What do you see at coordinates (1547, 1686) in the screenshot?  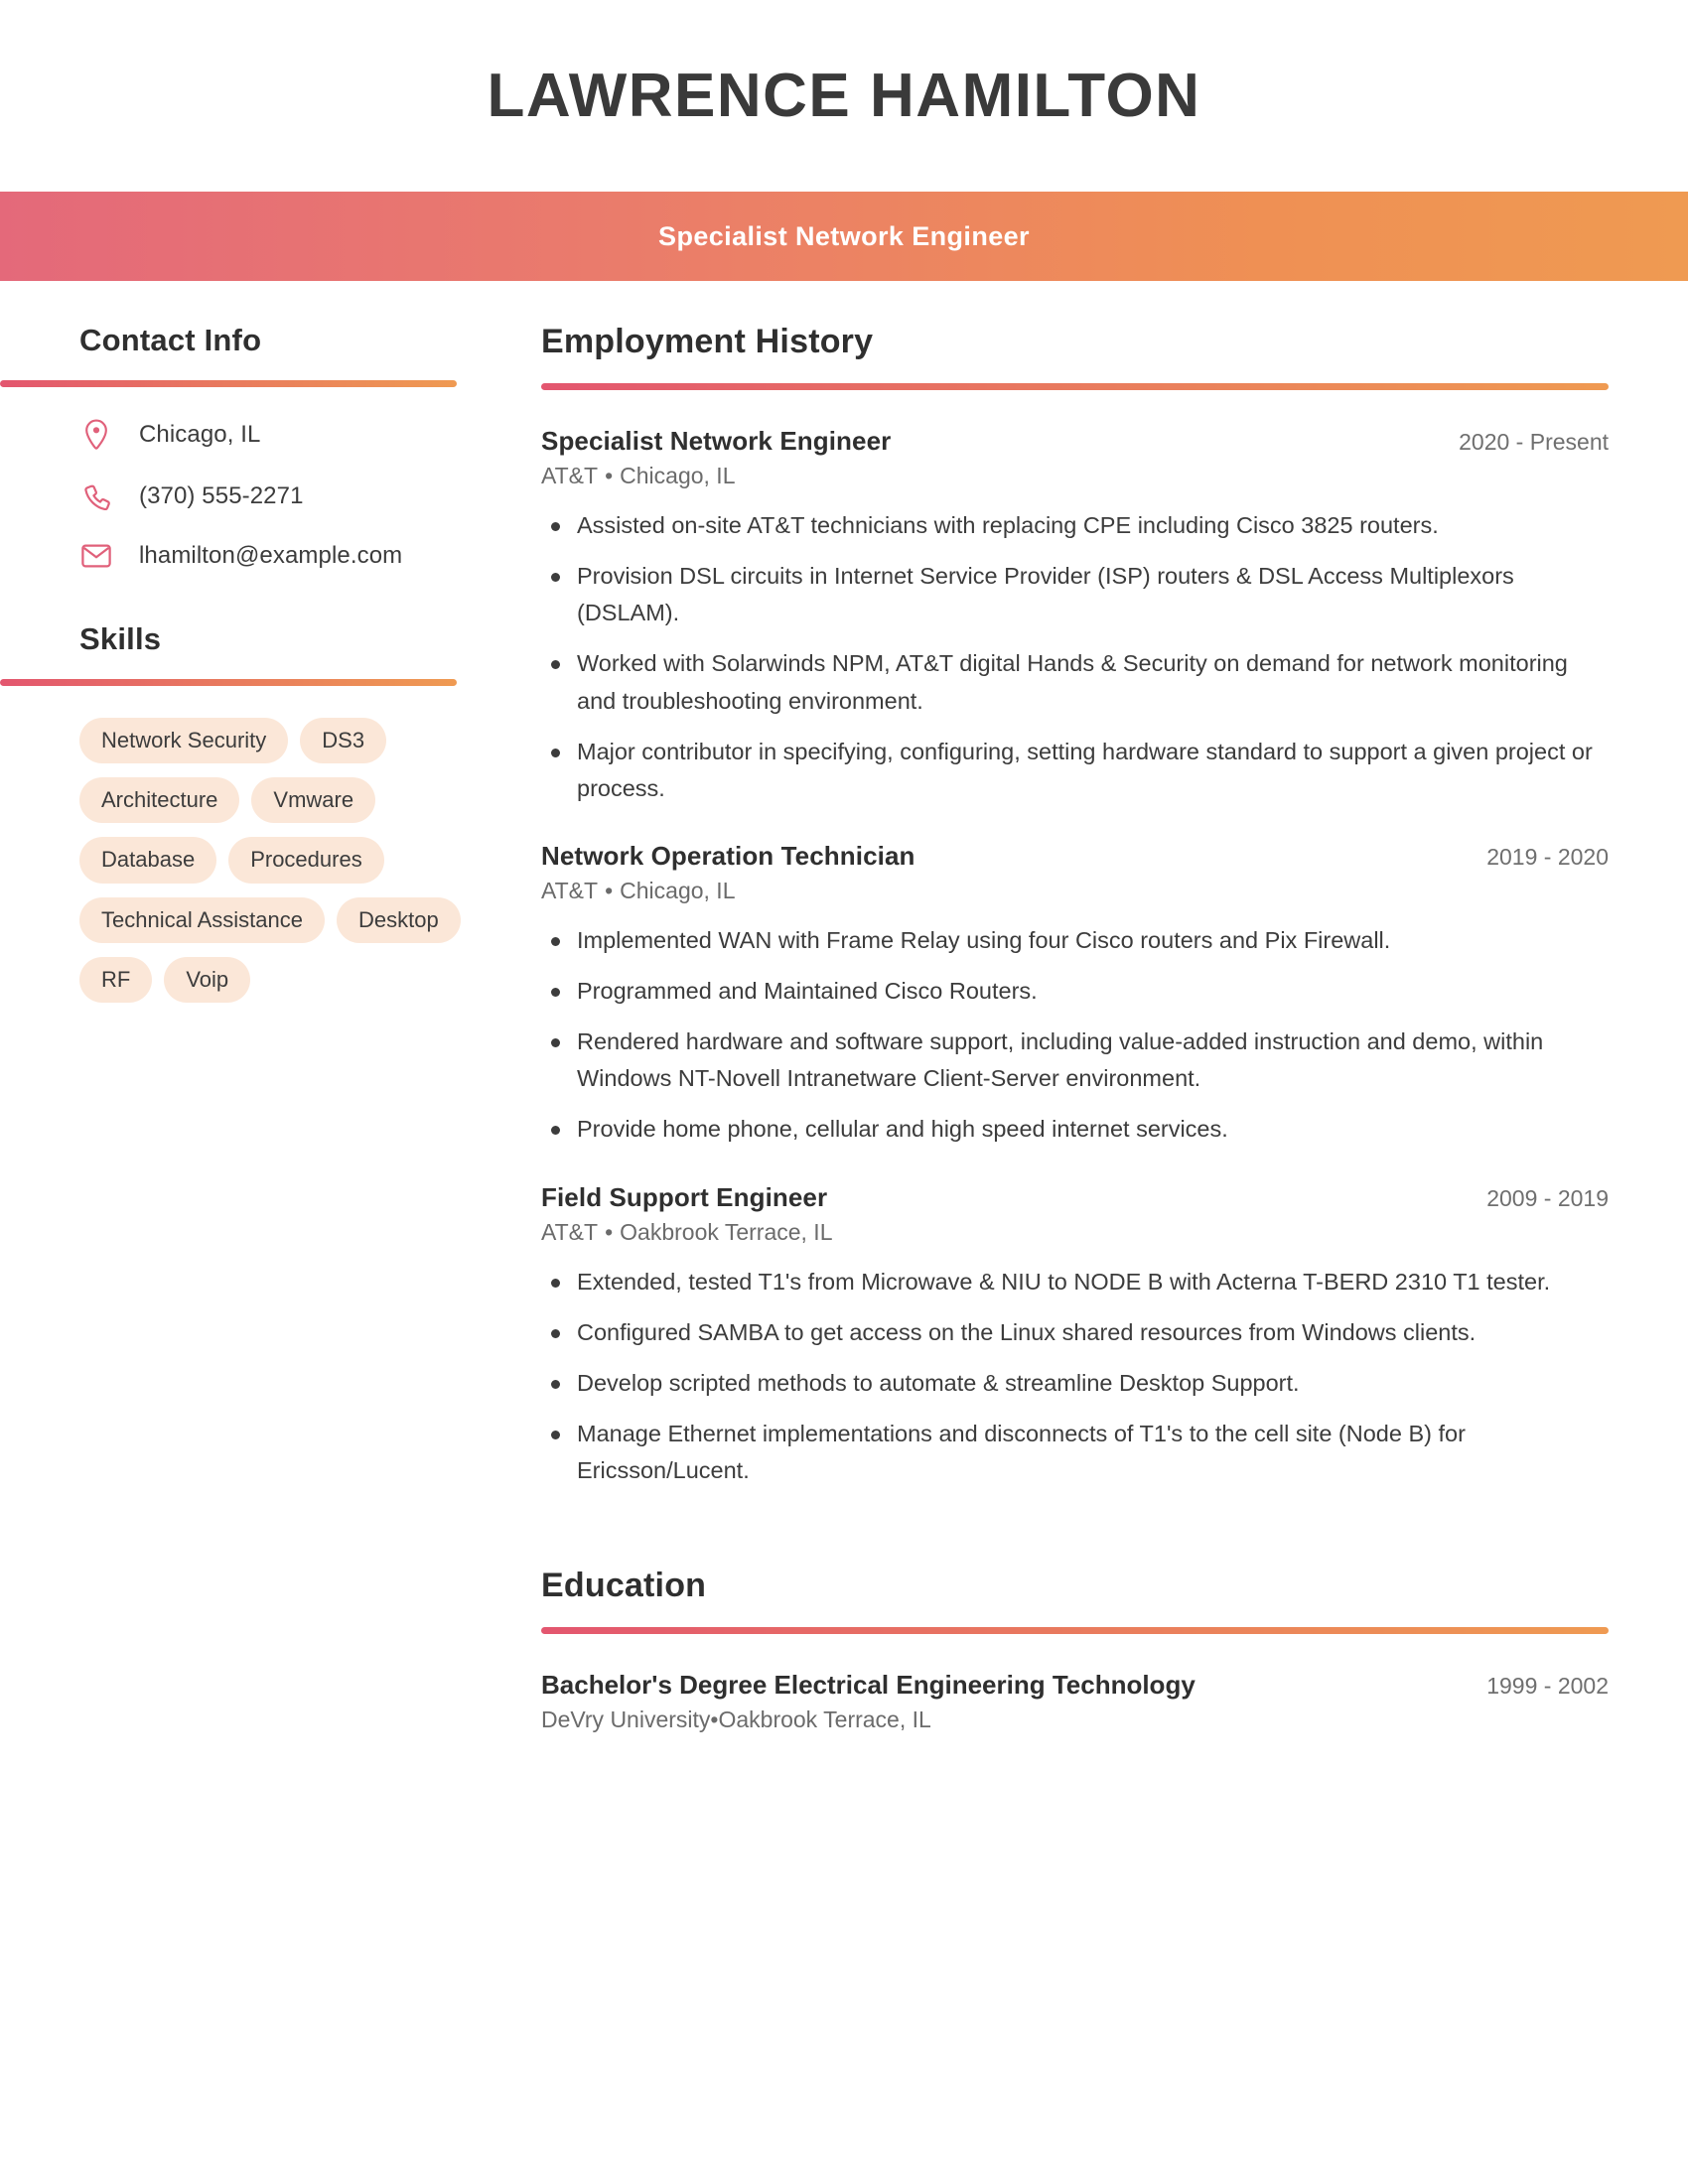 I see `education-dates: 1999 - 2002` at bounding box center [1547, 1686].